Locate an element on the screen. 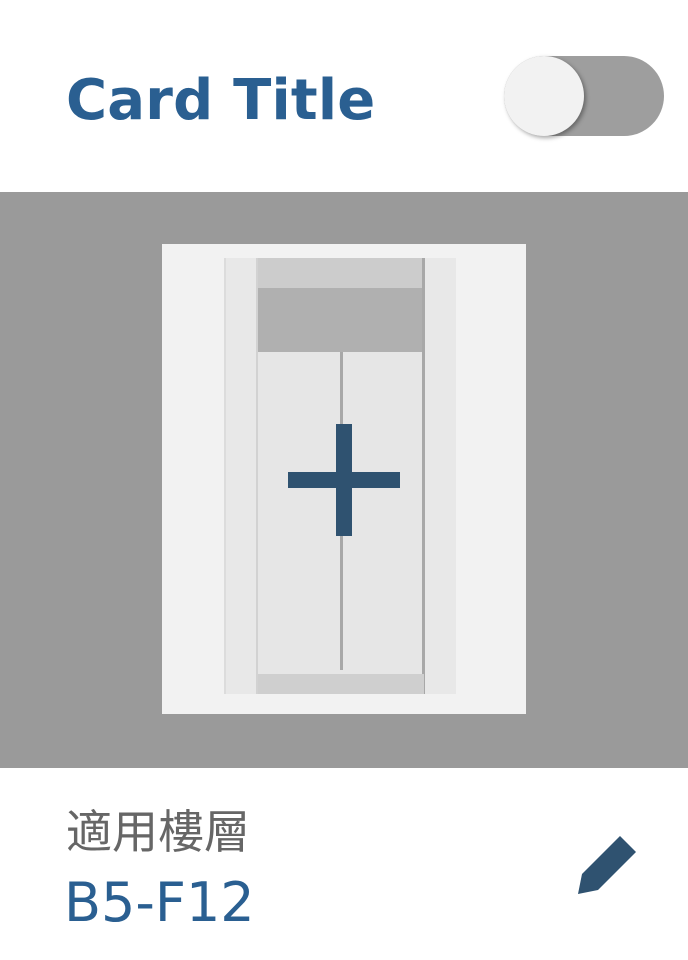 This screenshot has width=688, height=960. card-title: Card Title is located at coordinates (221, 100).